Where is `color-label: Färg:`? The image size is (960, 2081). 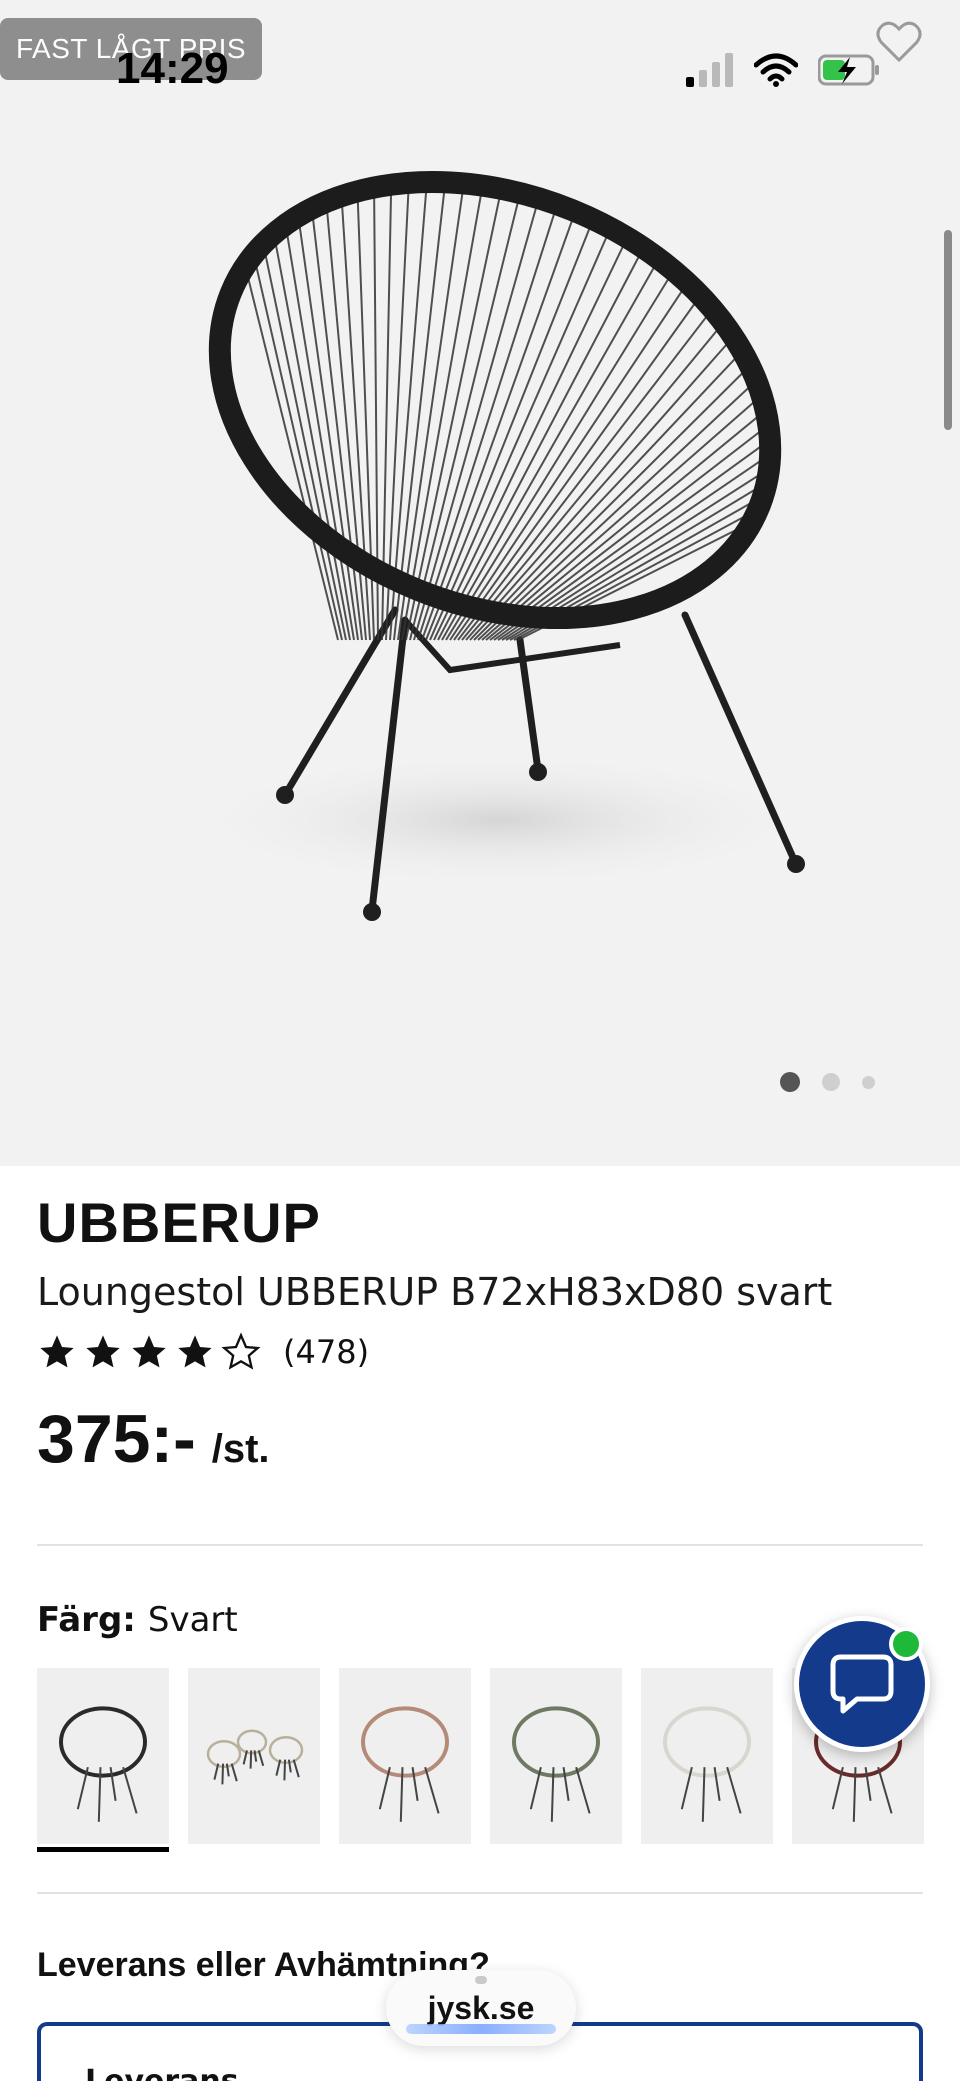
color-label: Färg: is located at coordinates (86, 1620).